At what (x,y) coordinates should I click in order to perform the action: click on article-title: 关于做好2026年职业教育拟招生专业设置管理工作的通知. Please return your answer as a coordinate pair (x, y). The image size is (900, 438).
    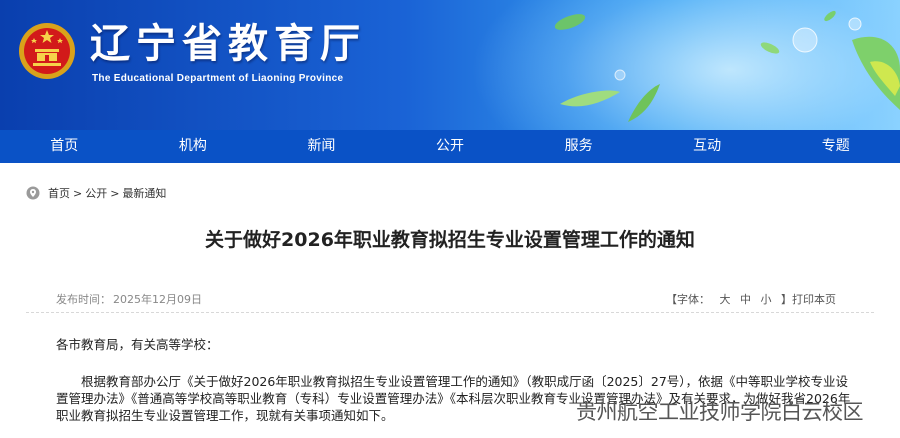
    Looking at the image, I should click on (450, 240).